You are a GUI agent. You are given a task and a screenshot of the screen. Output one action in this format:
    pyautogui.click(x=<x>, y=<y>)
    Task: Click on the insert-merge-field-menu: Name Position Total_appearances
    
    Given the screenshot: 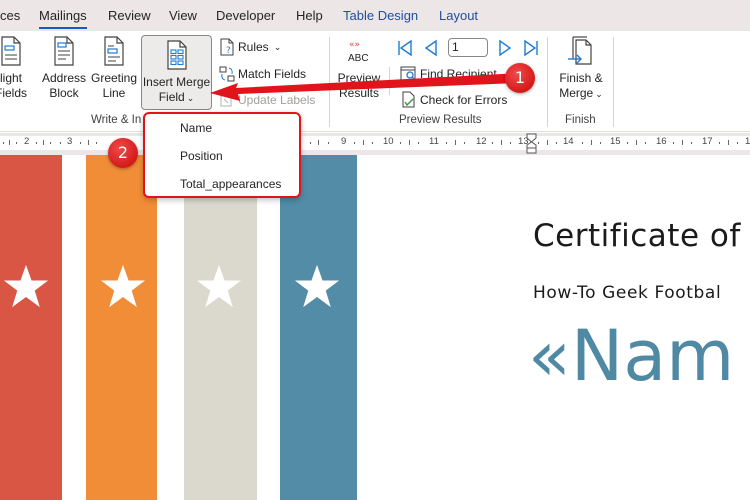 What is the action you would take?
    pyautogui.click(x=222, y=155)
    